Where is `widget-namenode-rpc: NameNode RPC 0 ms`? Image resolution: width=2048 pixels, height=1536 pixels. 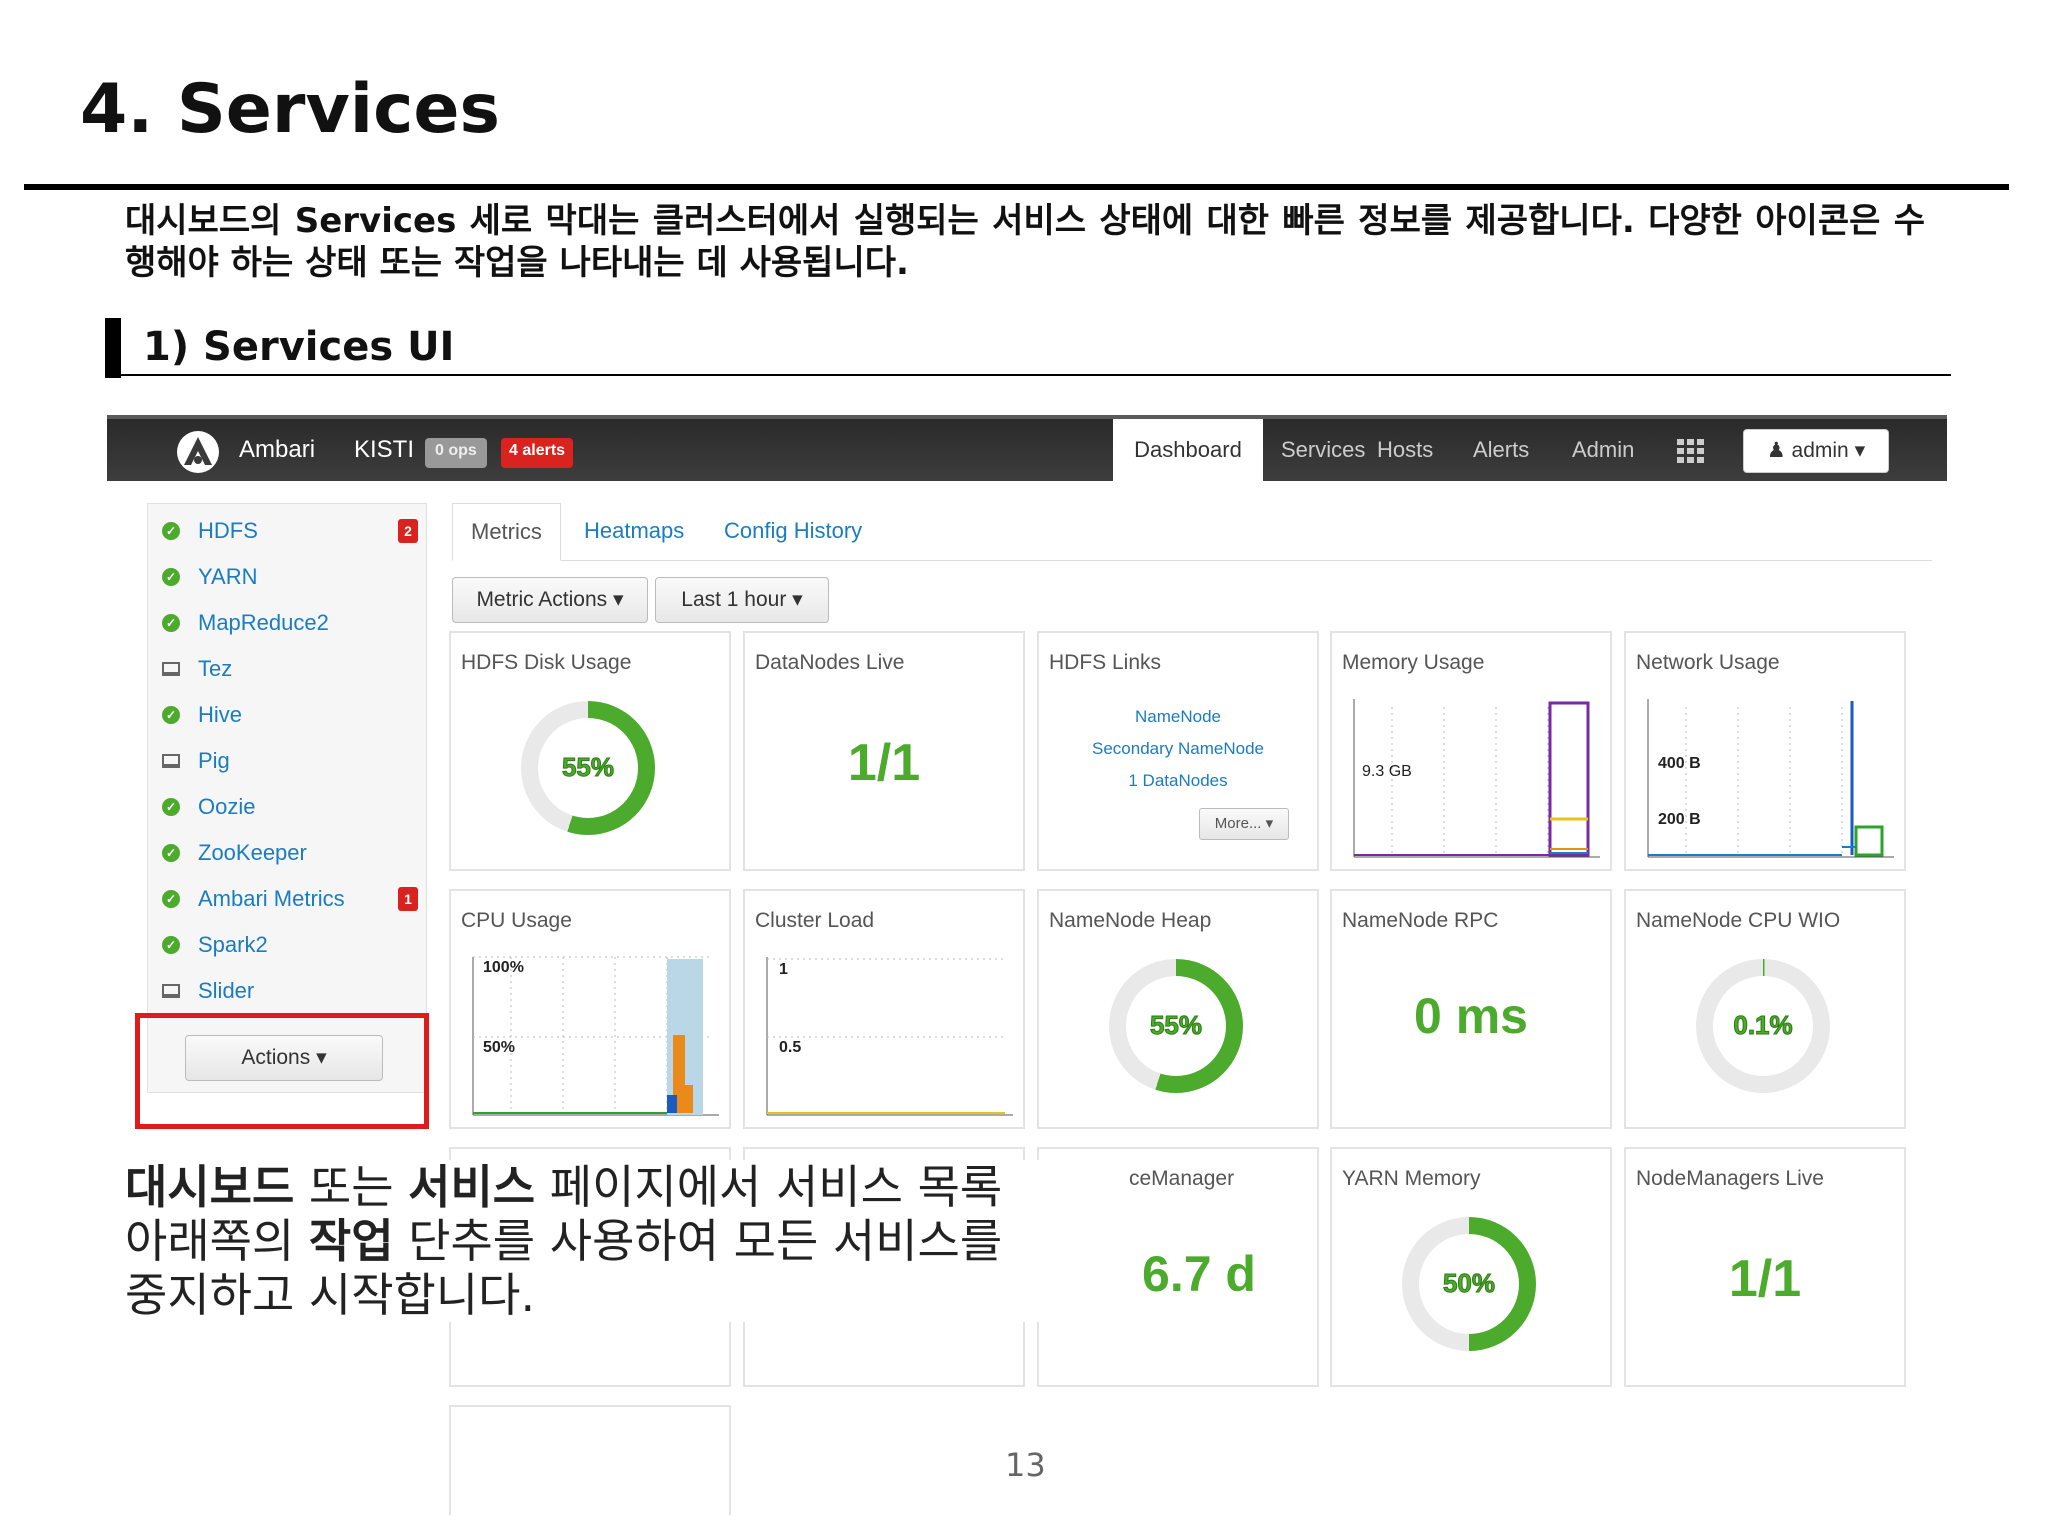
widget-namenode-rpc: NameNode RPC 0 ms is located at coordinates (1471, 1009).